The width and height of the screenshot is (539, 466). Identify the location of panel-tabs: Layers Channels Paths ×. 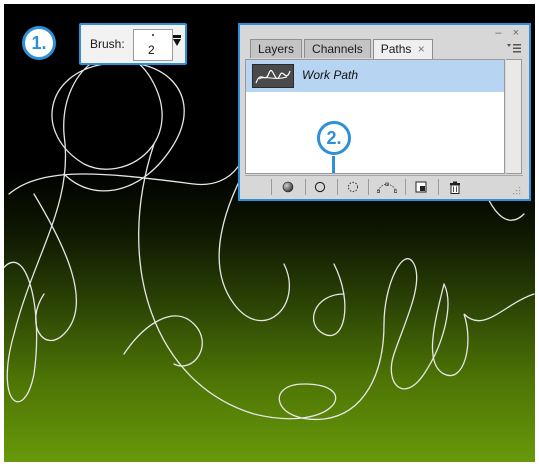
(342, 49).